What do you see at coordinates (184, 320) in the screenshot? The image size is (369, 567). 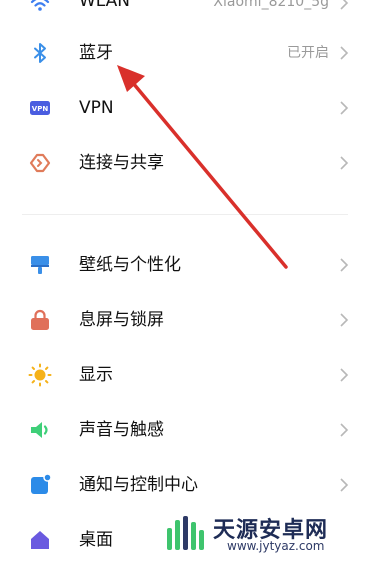 I see `settings-row-lock-screen: 息屏与锁屏` at bounding box center [184, 320].